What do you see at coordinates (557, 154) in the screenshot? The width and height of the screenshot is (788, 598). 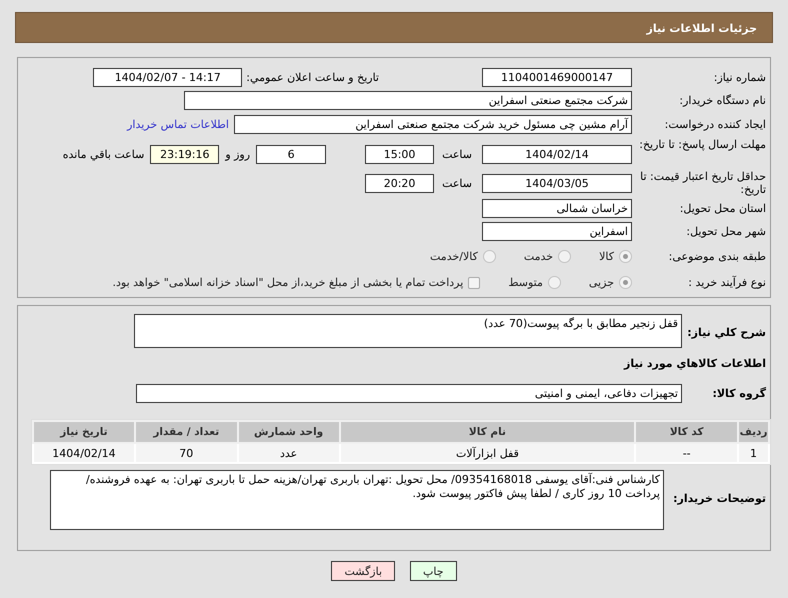 I see `input-field: 1404/02/14` at bounding box center [557, 154].